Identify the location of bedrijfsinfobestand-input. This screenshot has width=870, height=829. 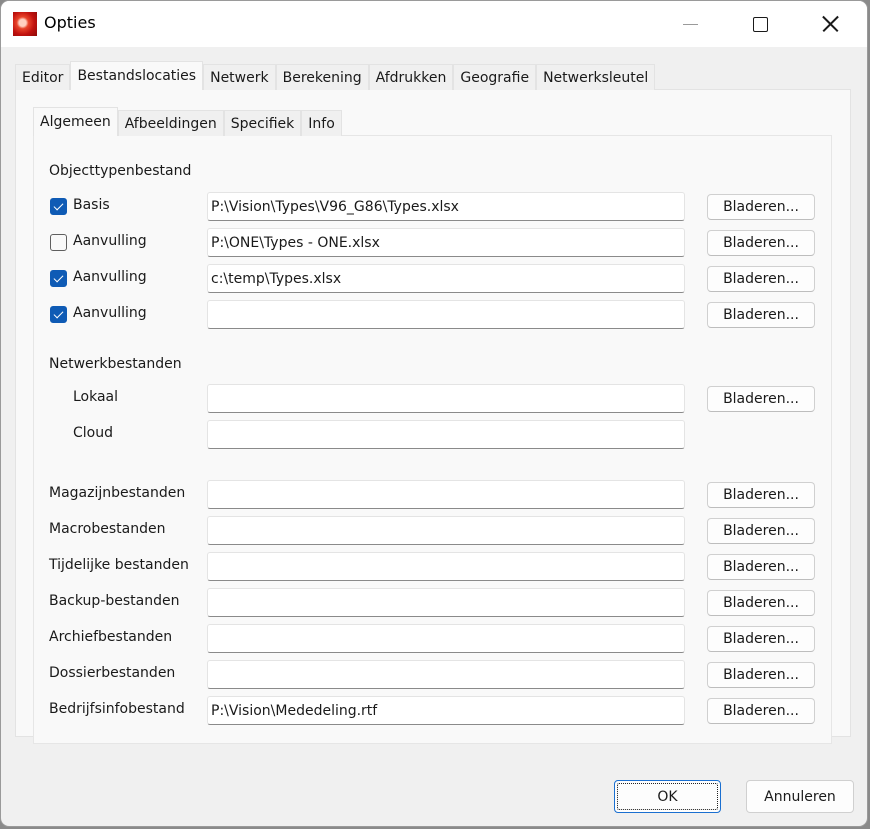
(446, 710).